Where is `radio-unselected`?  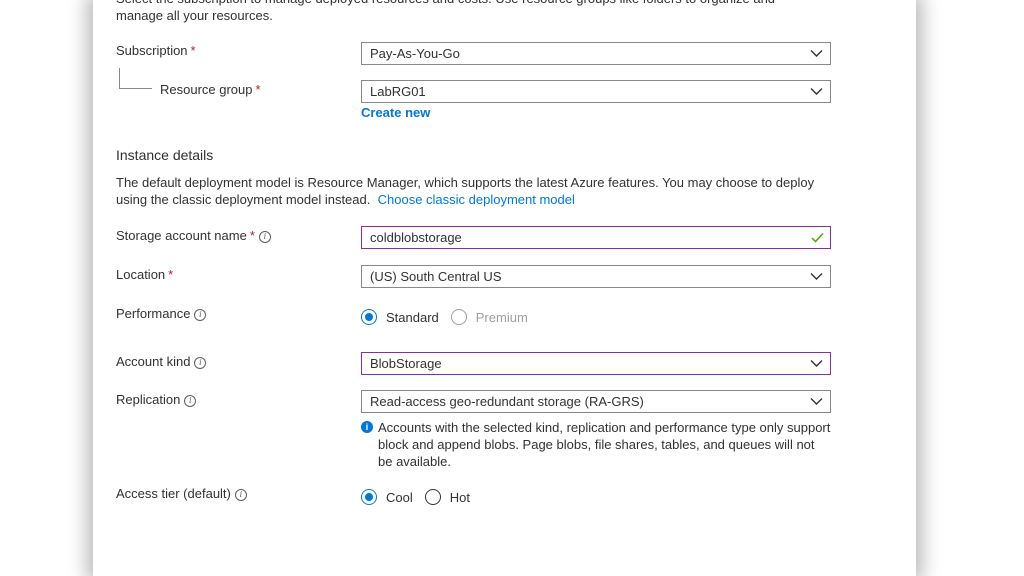
radio-unselected is located at coordinates (432, 497).